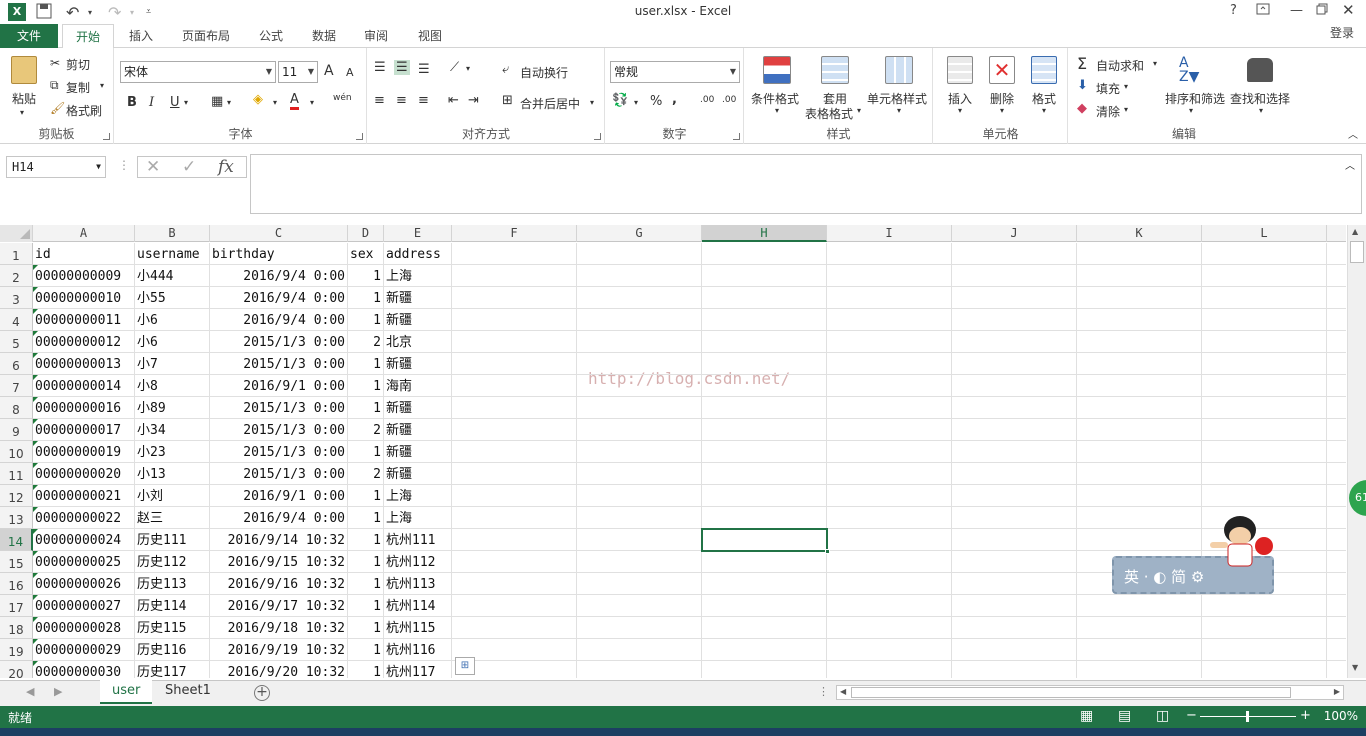 The height and width of the screenshot is (736, 1366). What do you see at coordinates (30, 691) in the screenshot?
I see `sheet-nav-prev-icon: ◀` at bounding box center [30, 691].